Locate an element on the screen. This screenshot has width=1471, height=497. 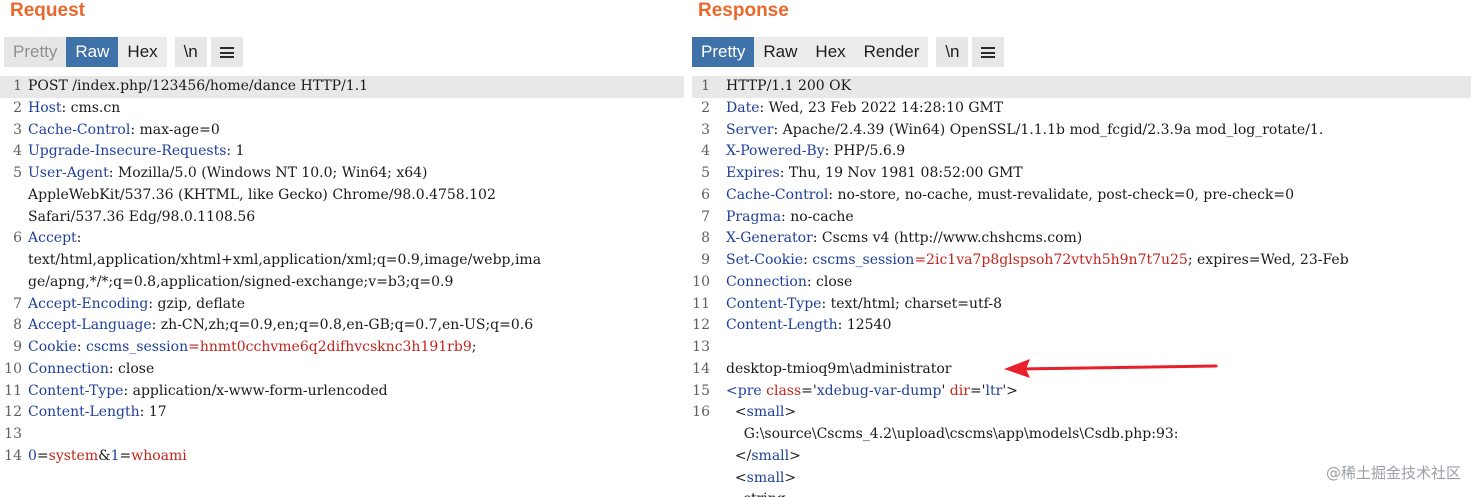
code-line: 16 <small> is located at coordinates (1081, 413).